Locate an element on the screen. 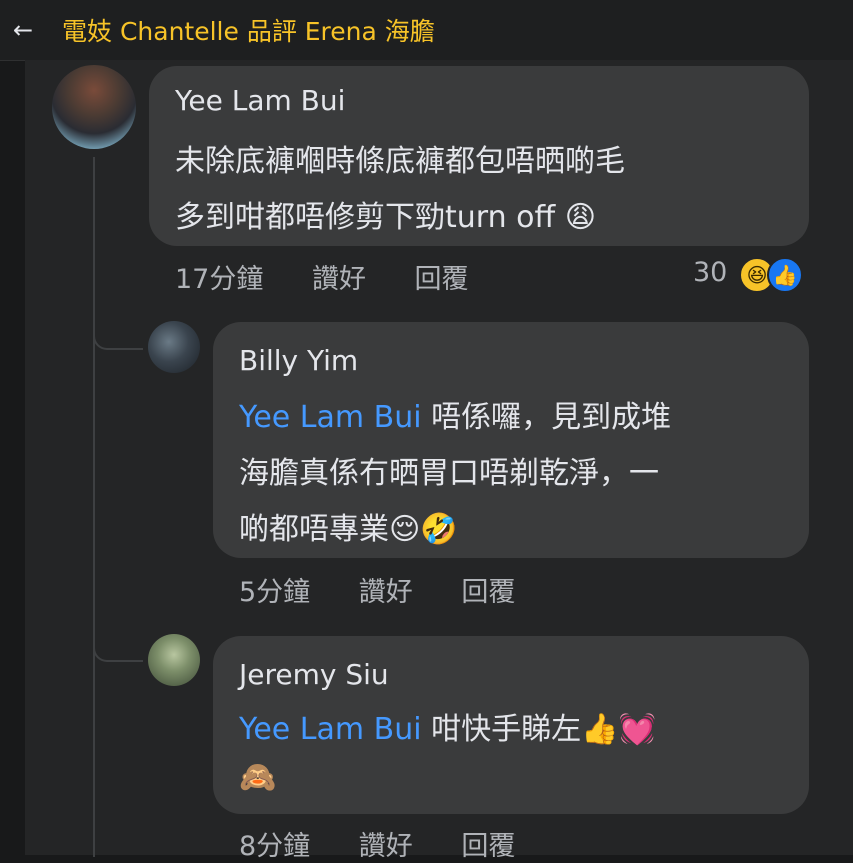 The height and width of the screenshot is (863, 853). comment-time: 17分鐘 is located at coordinates (219, 279).